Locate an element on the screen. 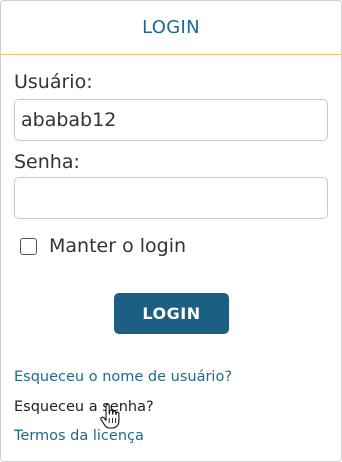 The height and width of the screenshot is (462, 342). panel-header: LOGIN is located at coordinates (171, 28).